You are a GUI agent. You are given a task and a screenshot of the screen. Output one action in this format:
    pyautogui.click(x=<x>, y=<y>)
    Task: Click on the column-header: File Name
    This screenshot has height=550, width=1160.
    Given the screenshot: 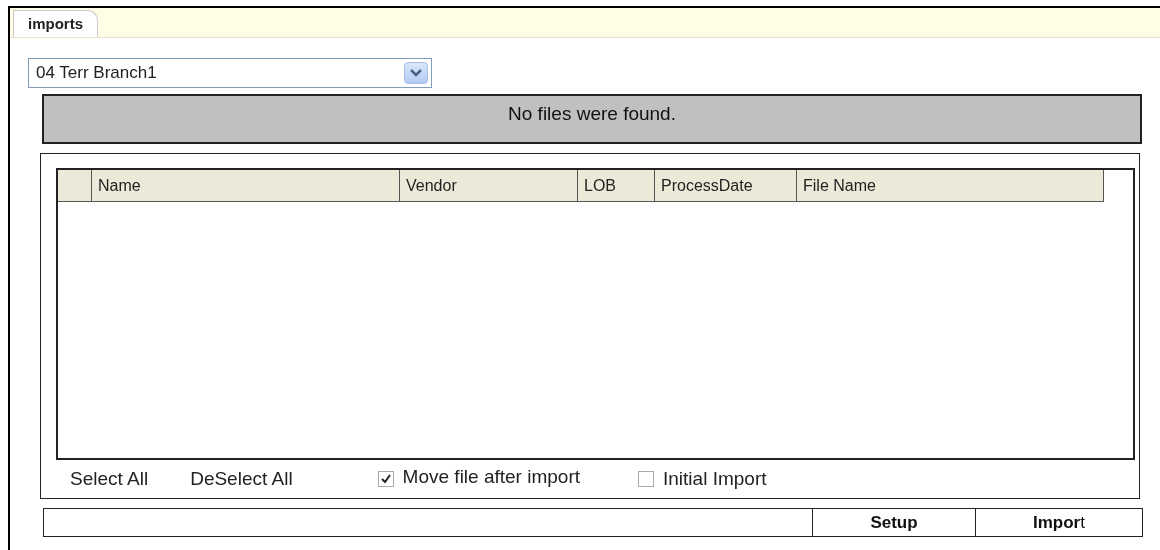 What is the action you would take?
    pyautogui.click(x=950, y=186)
    